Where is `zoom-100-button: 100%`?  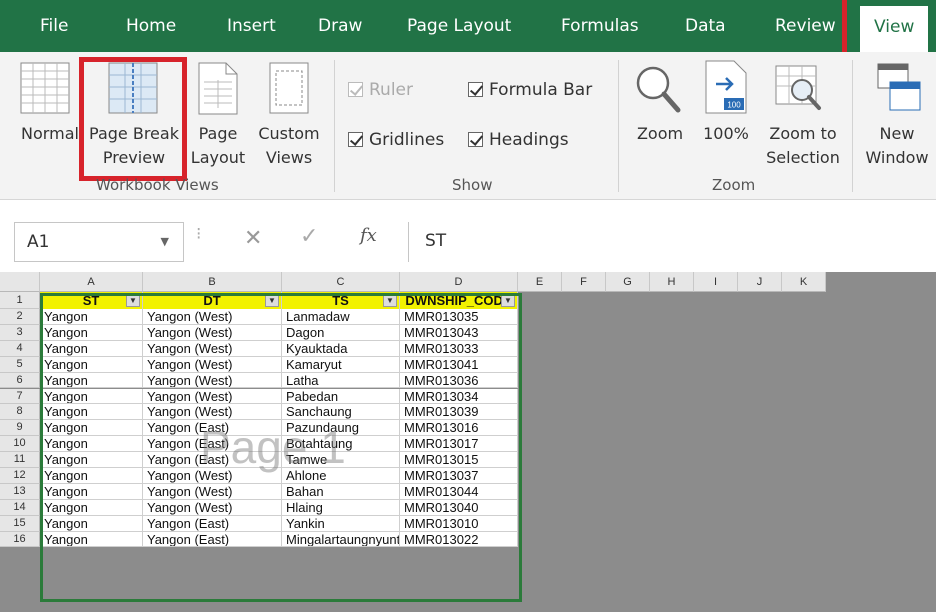
zoom-100-button: 100% is located at coordinates (726, 134).